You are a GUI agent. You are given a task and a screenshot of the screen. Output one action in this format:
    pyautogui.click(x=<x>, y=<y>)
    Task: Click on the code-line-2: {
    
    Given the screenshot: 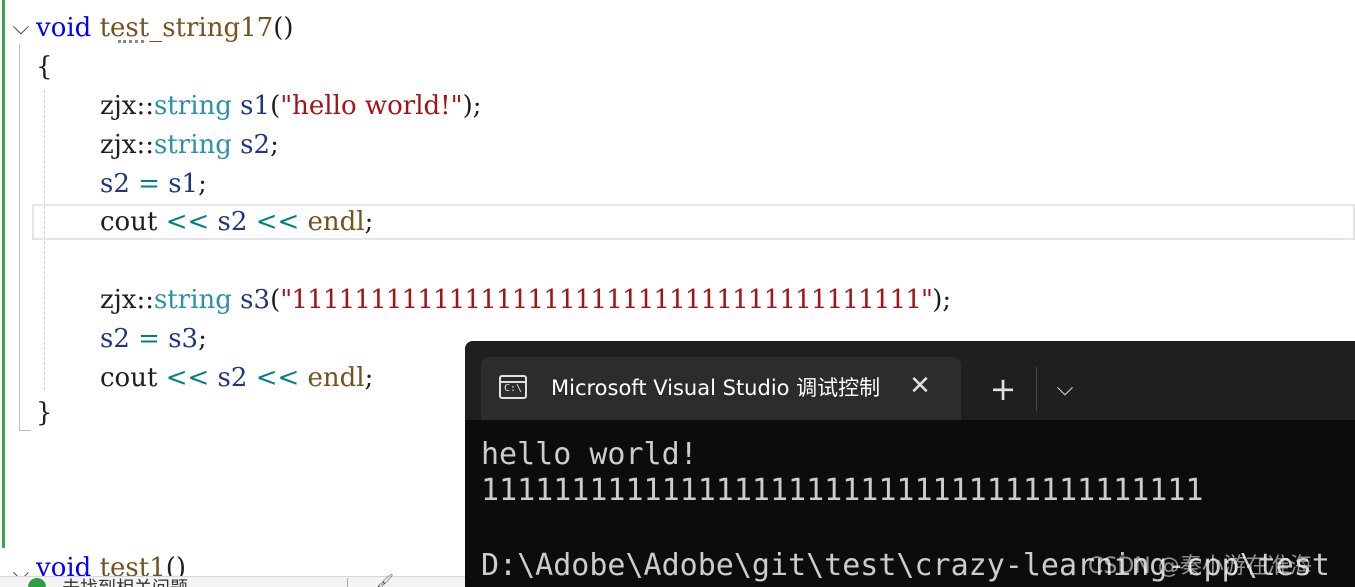 What is the action you would take?
    pyautogui.click(x=44, y=67)
    